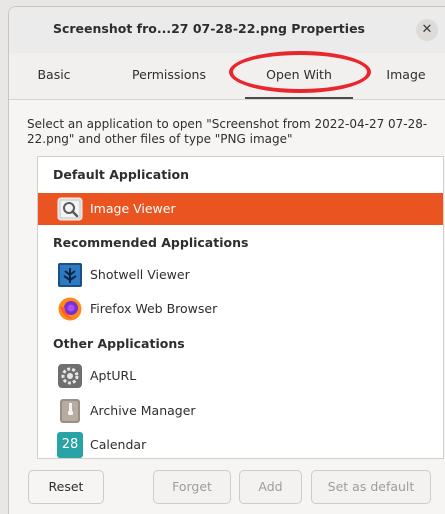 The height and width of the screenshot is (514, 445). What do you see at coordinates (70, 445) in the screenshot?
I see `calendar-icon: 28` at bounding box center [70, 445].